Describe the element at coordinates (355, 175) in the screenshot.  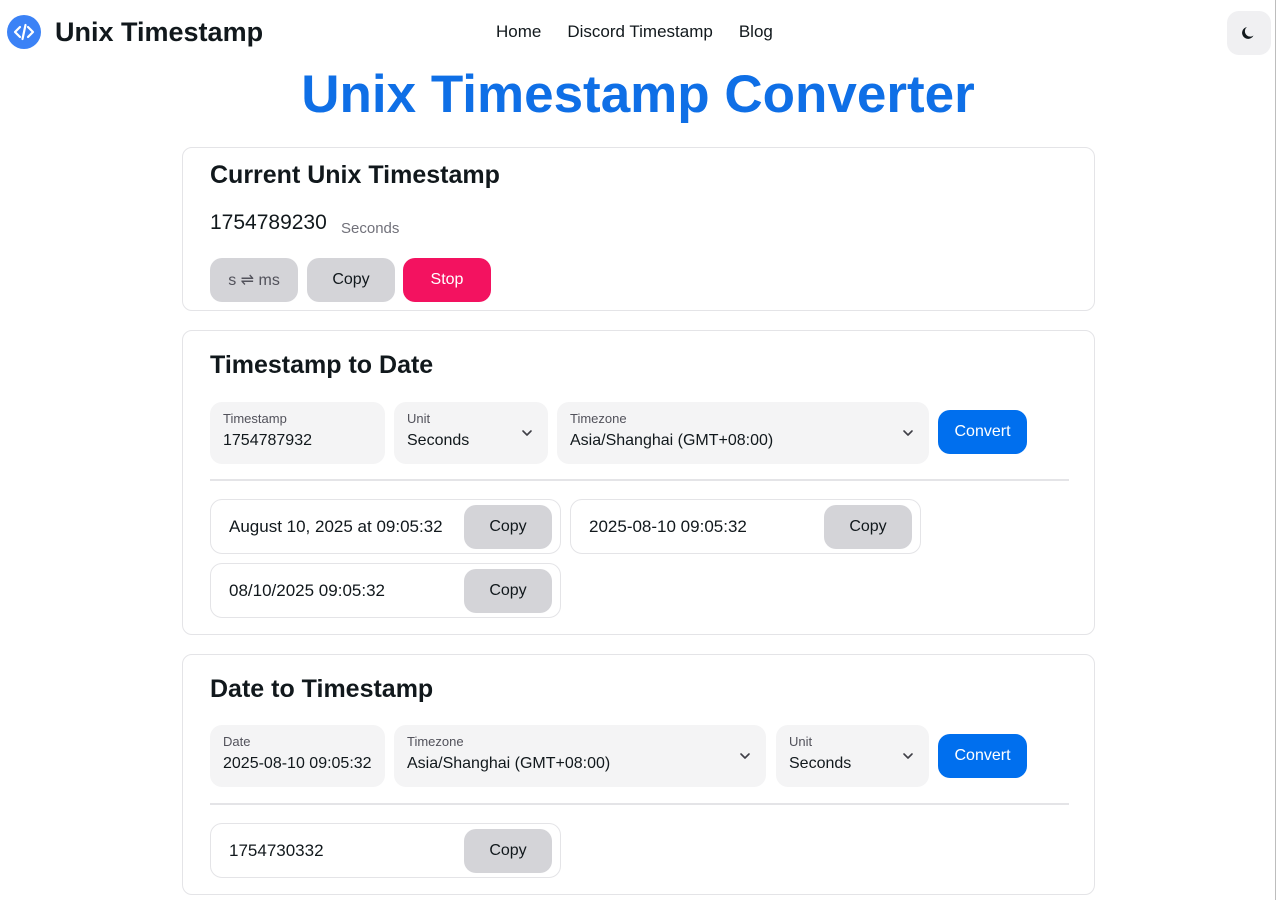
I see `current-timestamp-title: Current Unix Timestamp` at that location.